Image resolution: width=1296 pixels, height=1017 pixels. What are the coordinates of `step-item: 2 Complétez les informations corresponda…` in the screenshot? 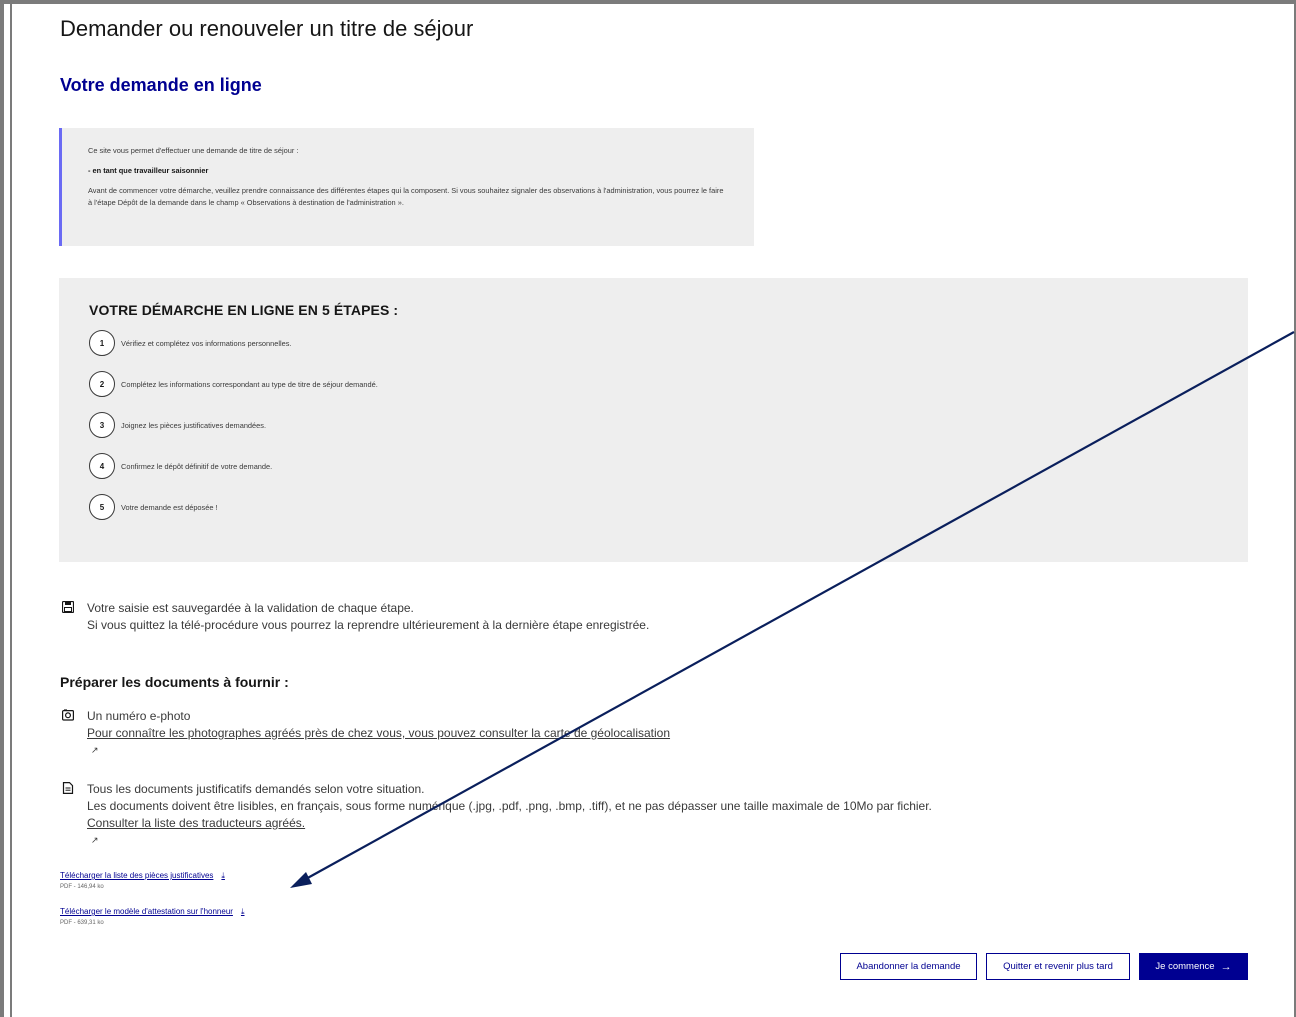 It's located at (668, 384).